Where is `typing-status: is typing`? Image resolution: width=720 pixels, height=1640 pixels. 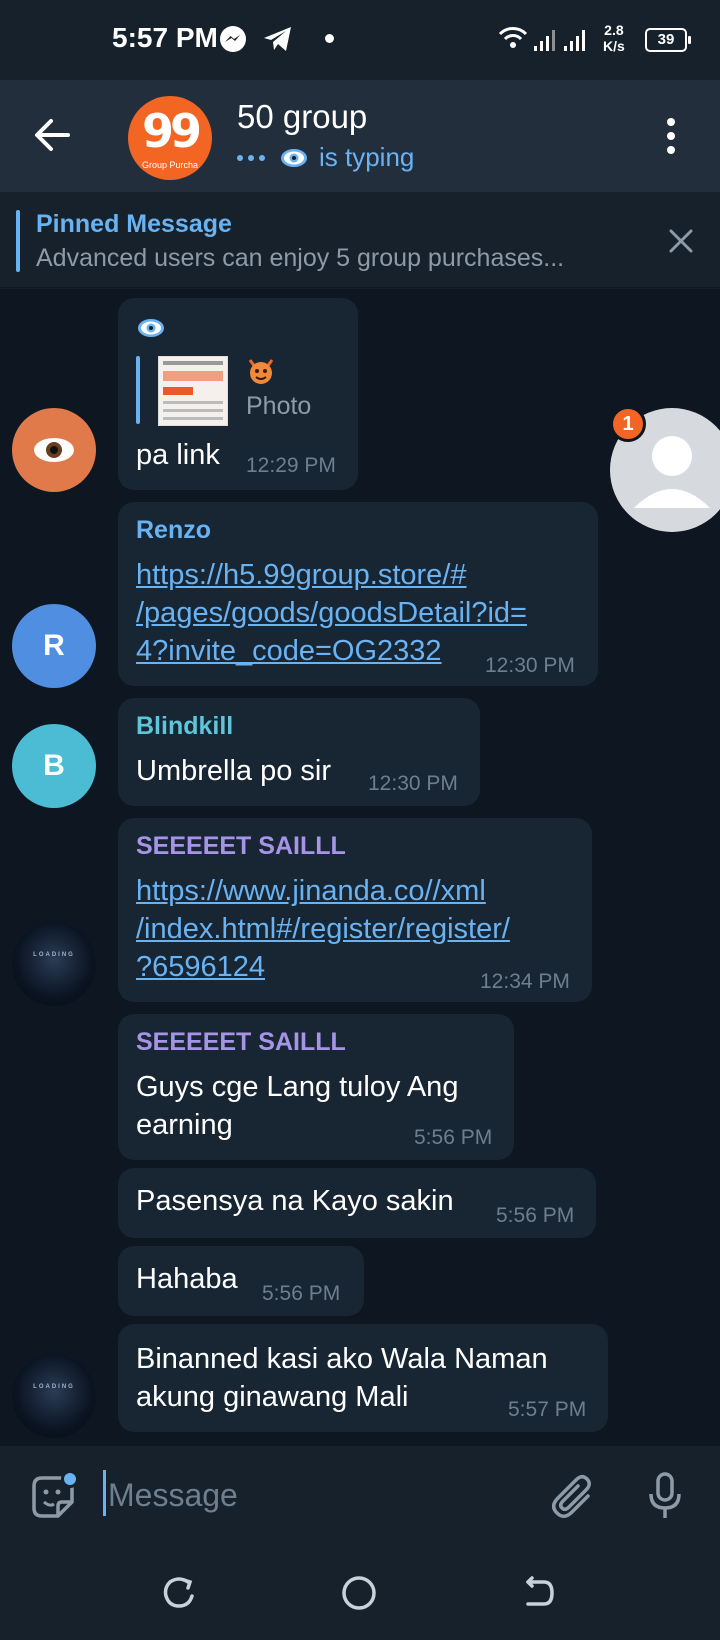
typing-status: is typing is located at coordinates (325, 157).